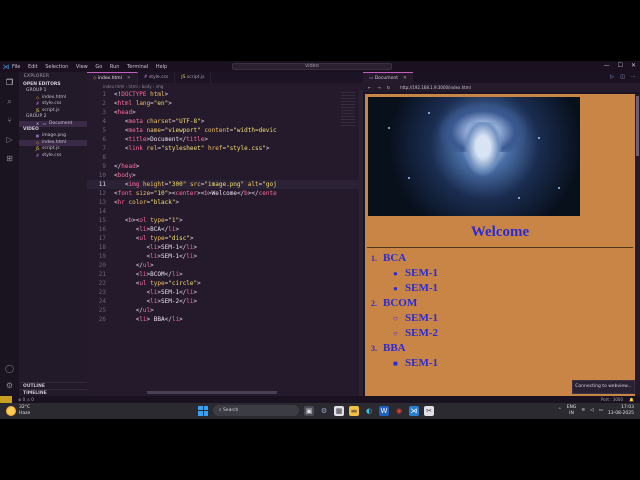 The image size is (640, 480). What do you see at coordinates (149, 283) in the screenshot?
I see `code-line: 22 <ul type="circle">` at bounding box center [149, 283].